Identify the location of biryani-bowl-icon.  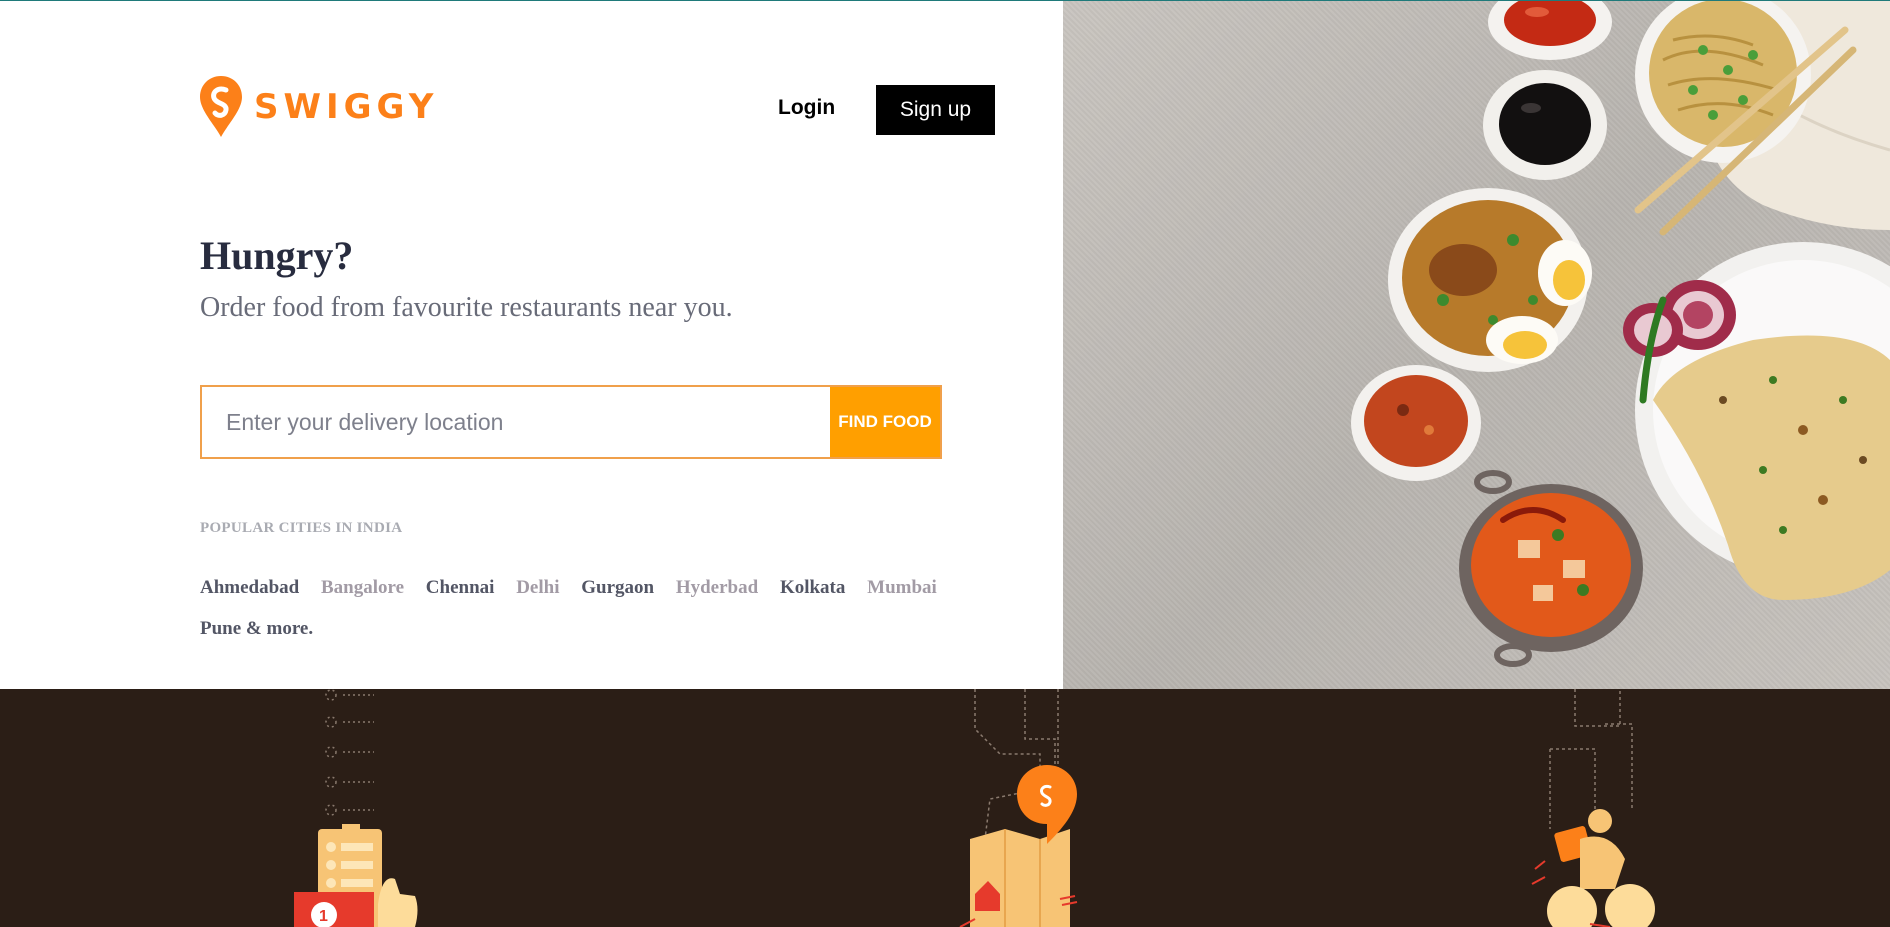
(1490, 280).